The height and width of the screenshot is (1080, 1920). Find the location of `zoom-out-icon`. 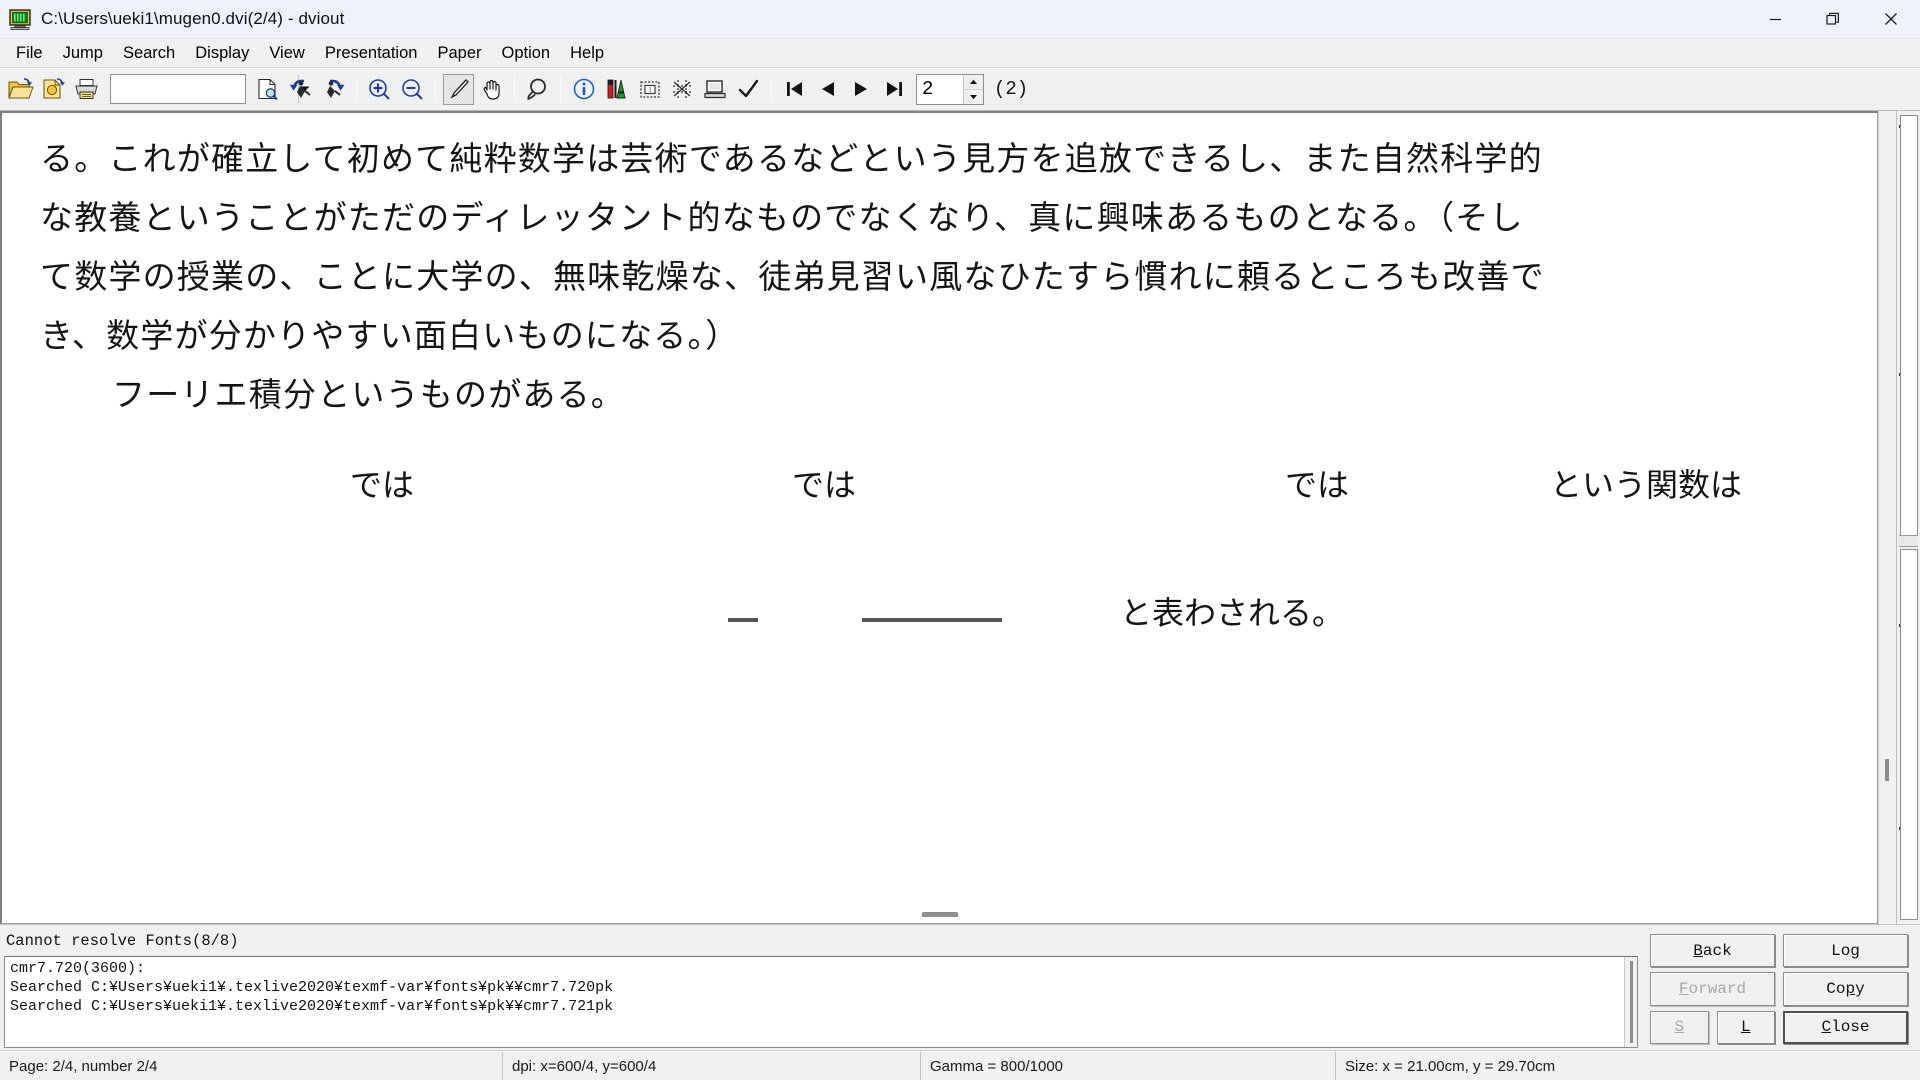

zoom-out-icon is located at coordinates (412, 89).